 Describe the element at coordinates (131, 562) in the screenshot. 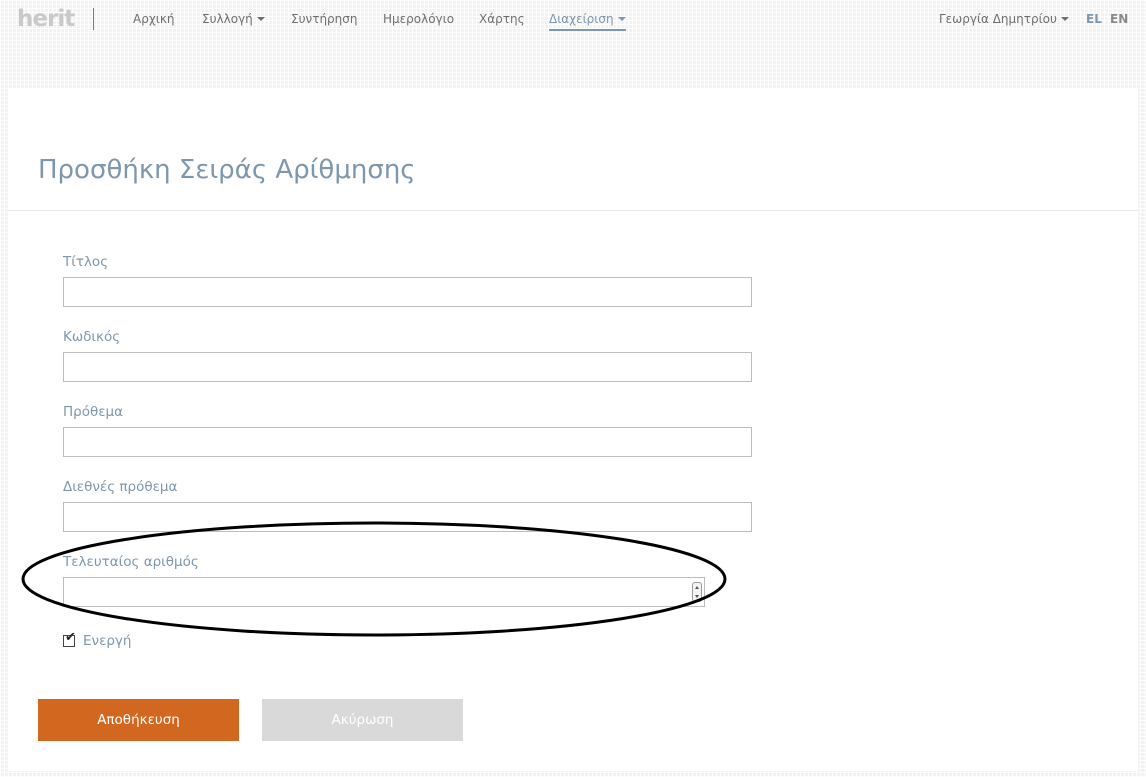

I see `last-number-label: Τελευταίος αριθμός` at that location.